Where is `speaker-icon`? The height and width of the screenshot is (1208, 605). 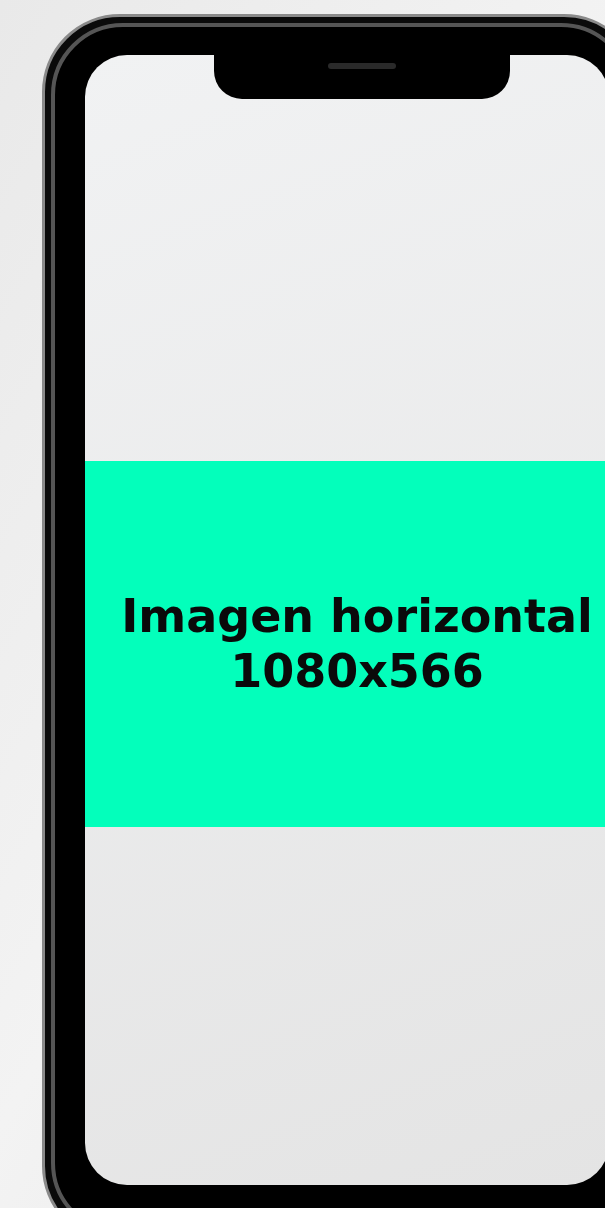 speaker-icon is located at coordinates (362, 66).